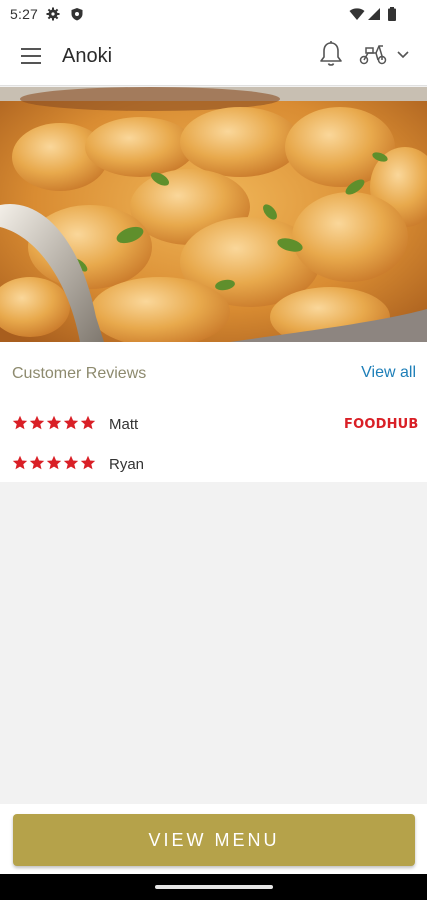  Describe the element at coordinates (53, 14) in the screenshot. I see `gear-icon` at that location.